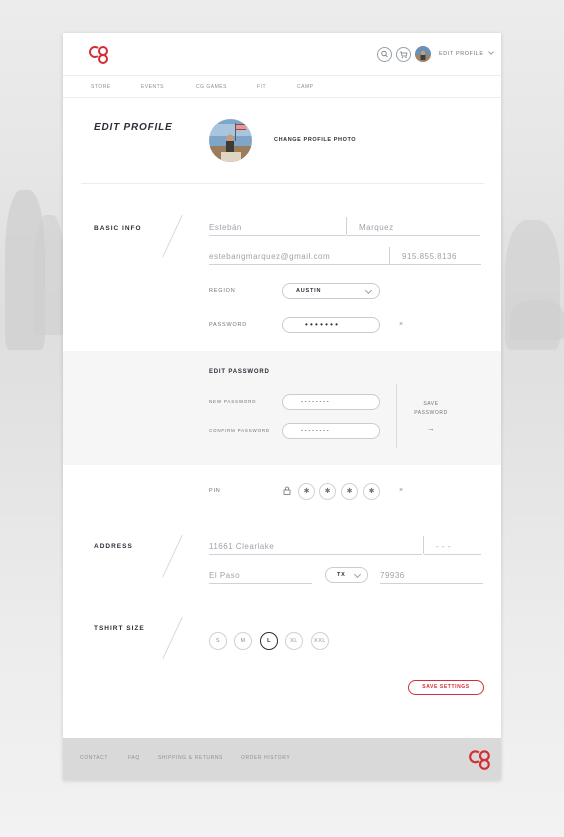  What do you see at coordinates (423, 54) in the screenshot?
I see `avatar` at bounding box center [423, 54].